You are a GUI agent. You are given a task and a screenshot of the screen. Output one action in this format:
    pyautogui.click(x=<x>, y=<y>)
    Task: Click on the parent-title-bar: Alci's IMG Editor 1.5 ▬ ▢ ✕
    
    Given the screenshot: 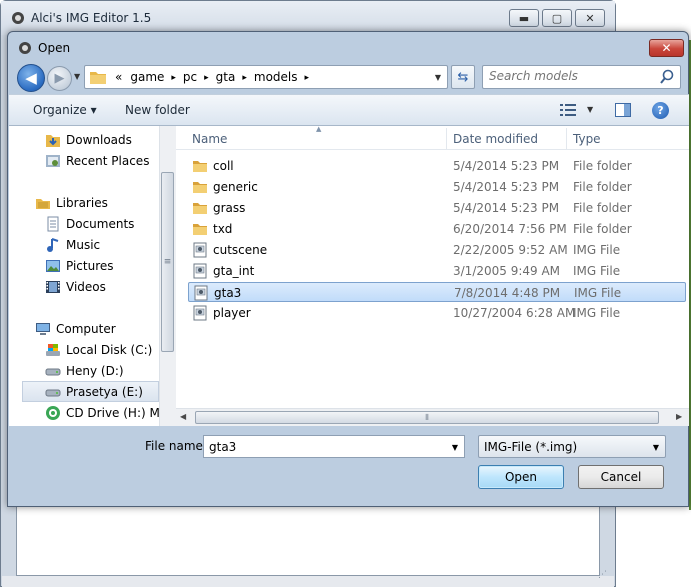 What is the action you would take?
    pyautogui.click(x=308, y=18)
    